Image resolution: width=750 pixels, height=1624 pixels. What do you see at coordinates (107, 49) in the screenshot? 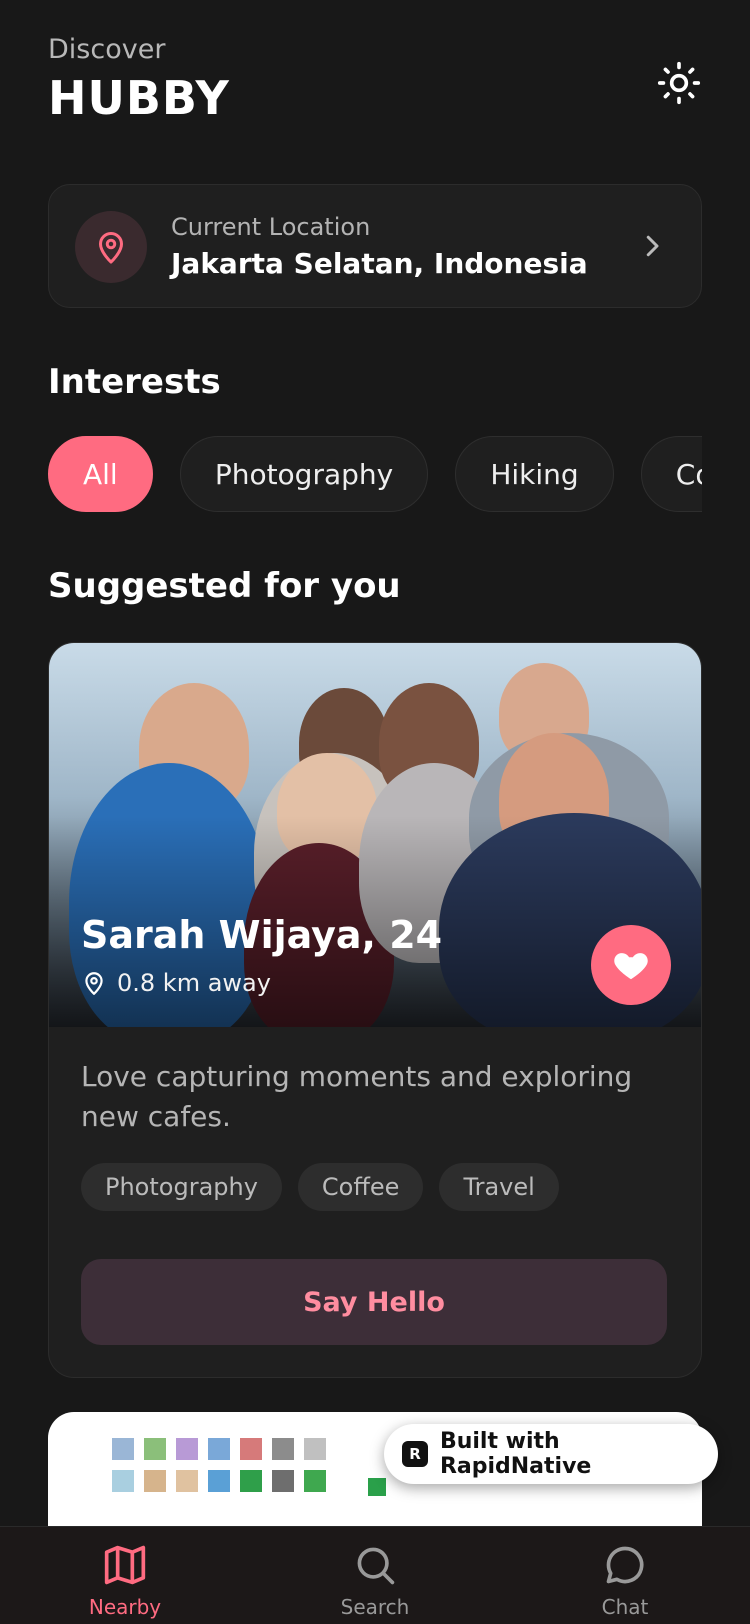
I see `header-subtitle: Discover` at bounding box center [107, 49].